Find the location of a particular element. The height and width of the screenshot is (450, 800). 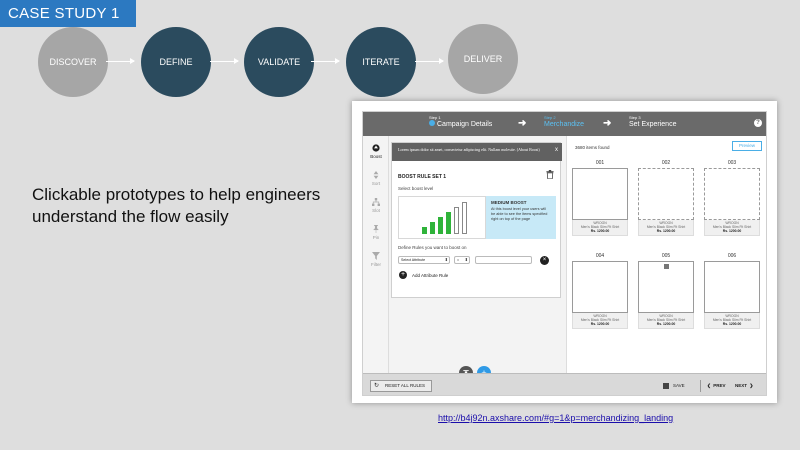

wizard-step-title: Merchandize is located at coordinates (564, 124).